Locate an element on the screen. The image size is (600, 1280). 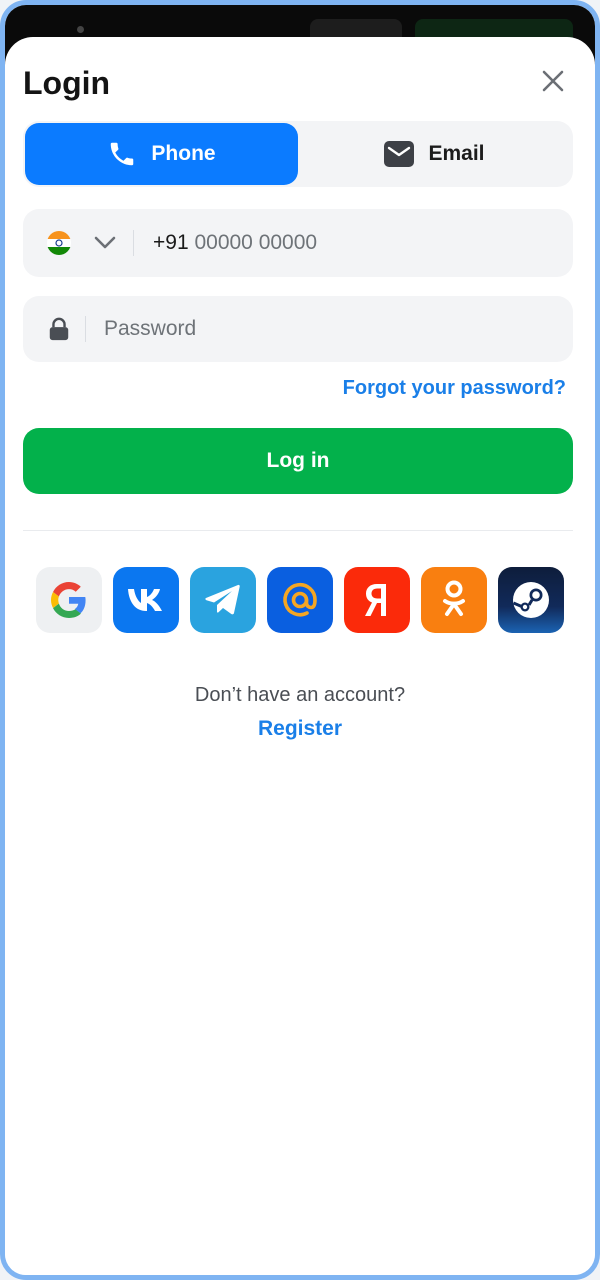
divider is located at coordinates (298, 530).